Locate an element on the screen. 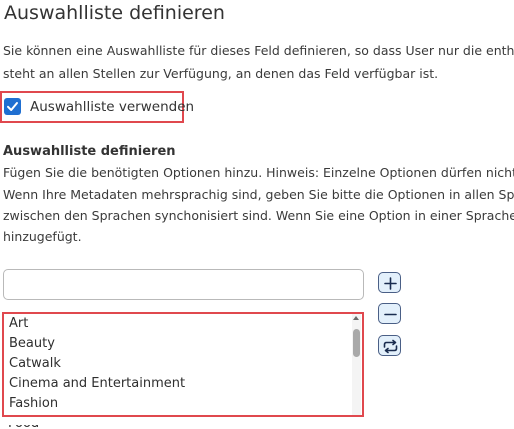  add-option-button is located at coordinates (389, 282).